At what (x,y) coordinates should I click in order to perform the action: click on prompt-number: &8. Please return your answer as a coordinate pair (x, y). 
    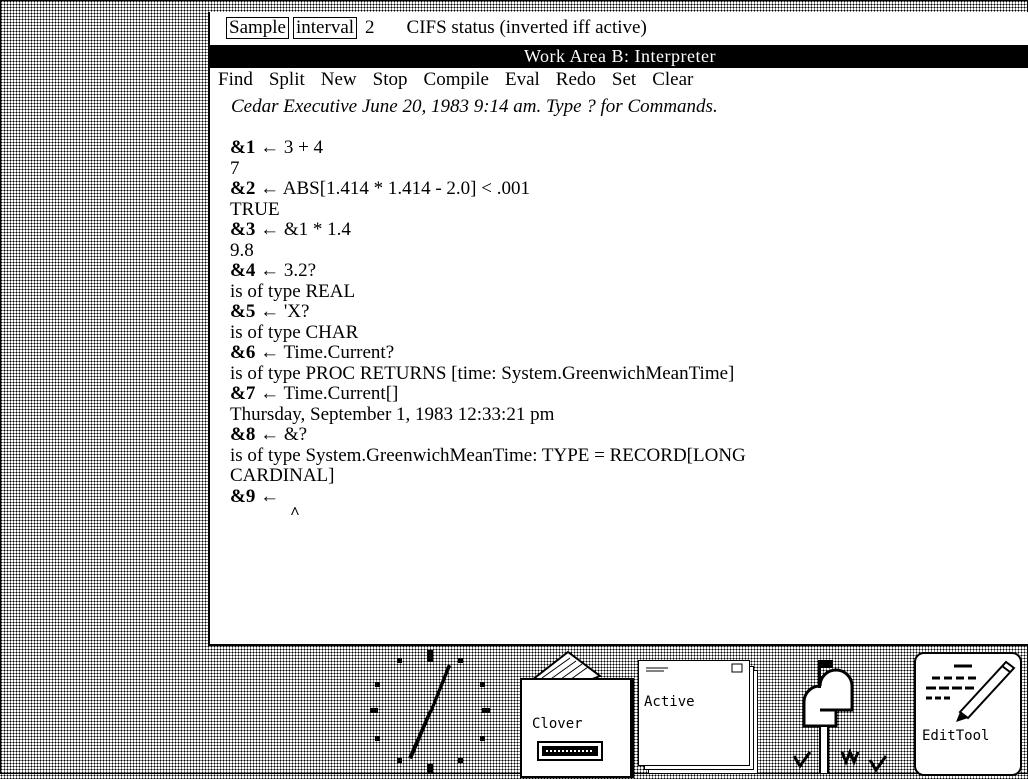
    Looking at the image, I should click on (243, 434).